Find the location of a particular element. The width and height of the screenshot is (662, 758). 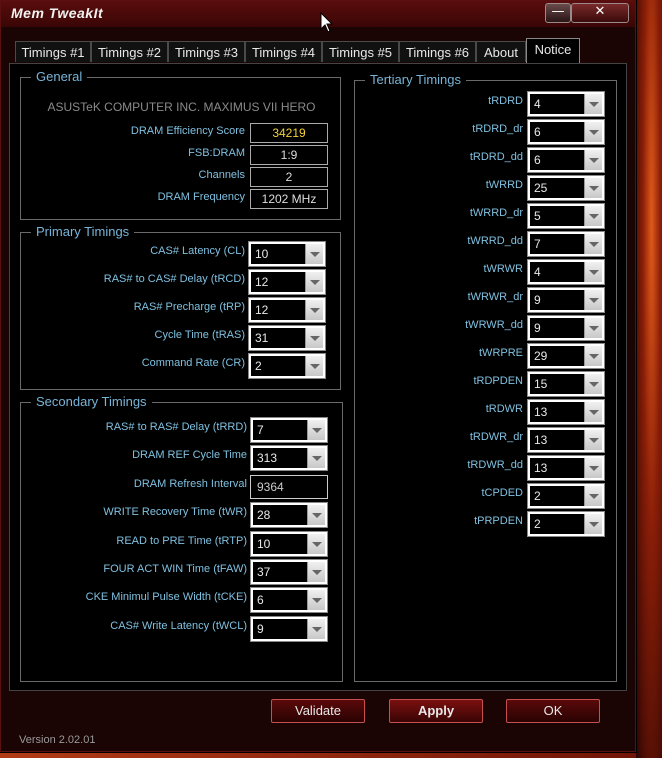

four-act-win-time-tfaw-dropdown: 37 is located at coordinates (289, 572).